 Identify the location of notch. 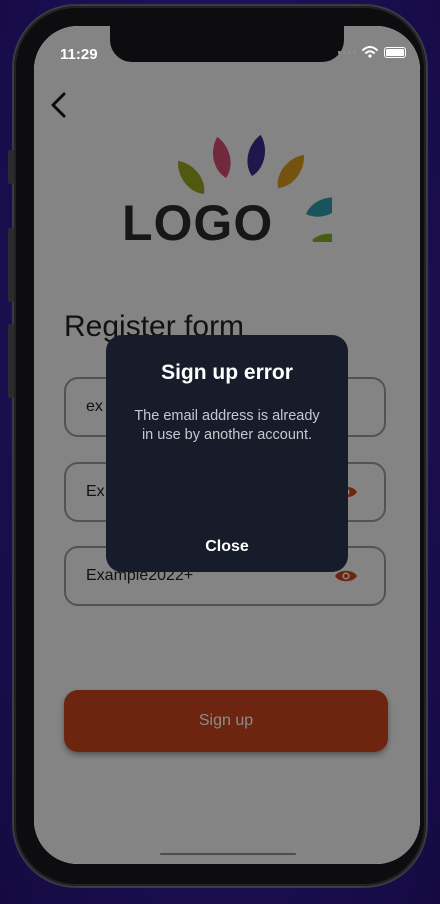
(227, 44).